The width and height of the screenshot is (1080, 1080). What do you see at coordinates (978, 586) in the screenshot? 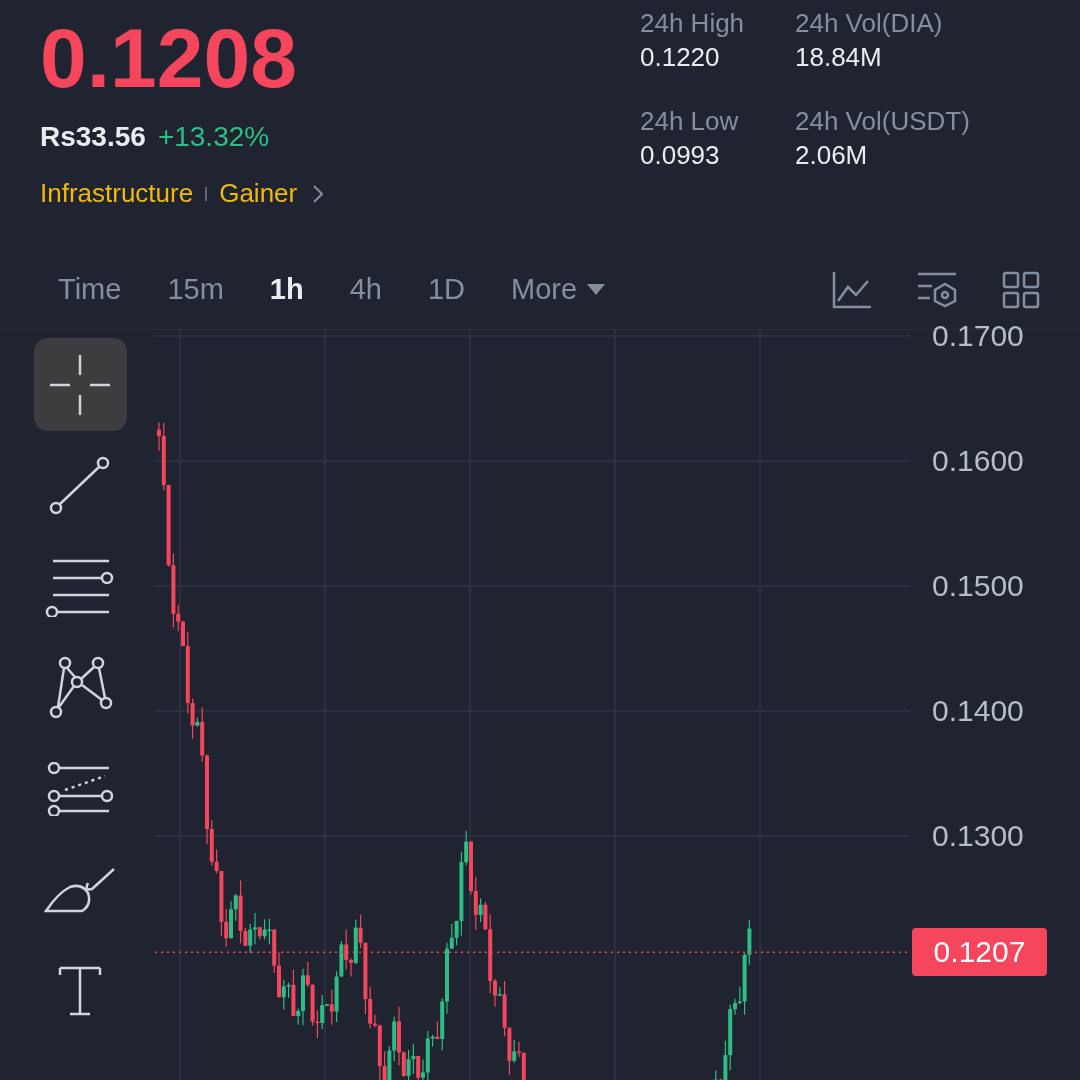
I see `price-axis-label: 0.1500` at bounding box center [978, 586].